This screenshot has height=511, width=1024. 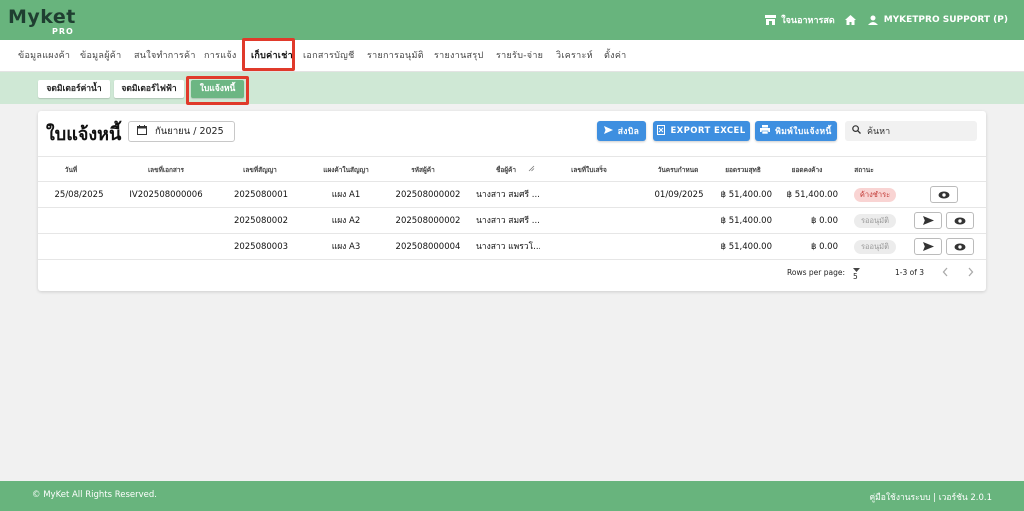 What do you see at coordinates (875, 221) in the screenshot?
I see `status-badge: รออนุมัติ` at bounding box center [875, 221].